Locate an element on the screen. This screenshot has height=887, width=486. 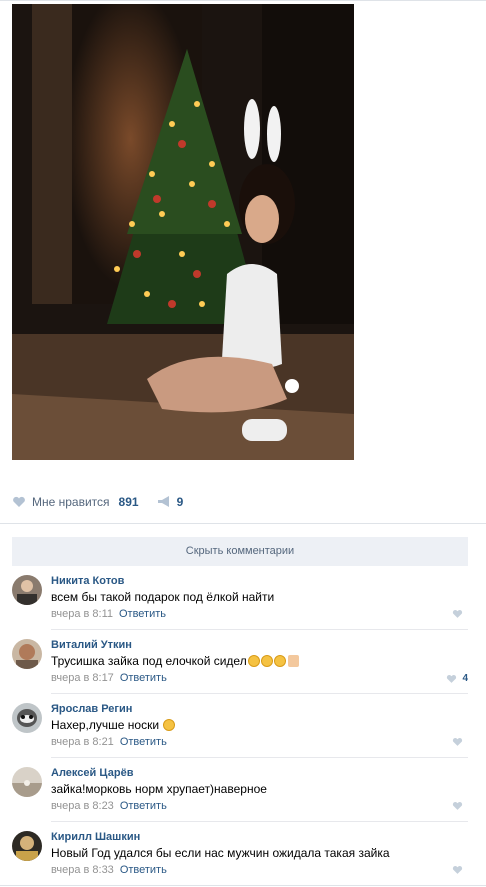
comment-author: Алексей Царёв is located at coordinates (92, 773).